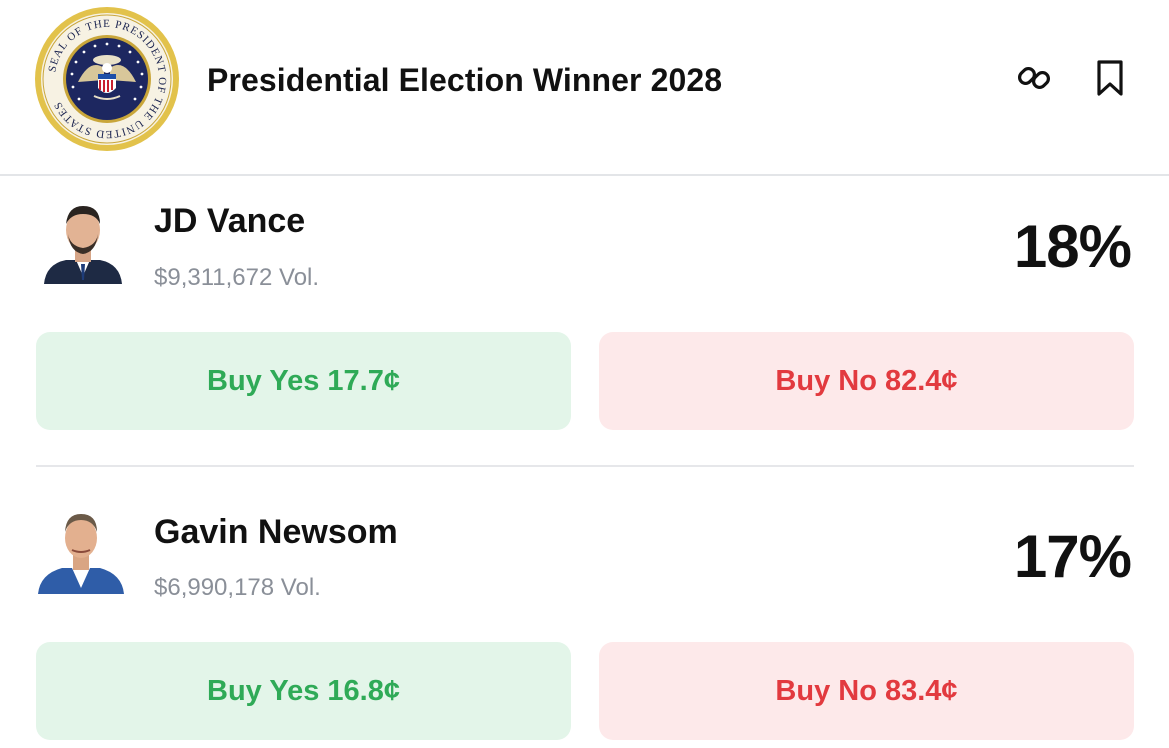 The width and height of the screenshot is (1169, 748). I want to click on buy-no-button: Buy No 82.4¢, so click(866, 381).